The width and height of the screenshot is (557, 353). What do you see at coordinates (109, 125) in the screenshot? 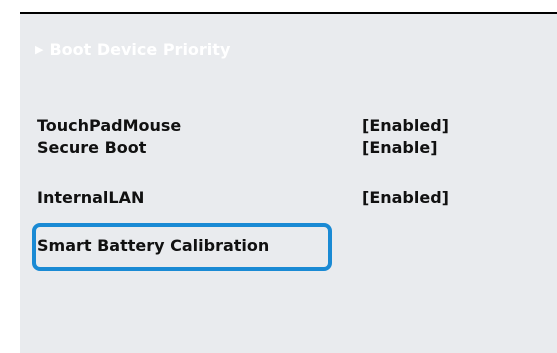
I see `setting-label: TouchPadMouse` at bounding box center [109, 125].